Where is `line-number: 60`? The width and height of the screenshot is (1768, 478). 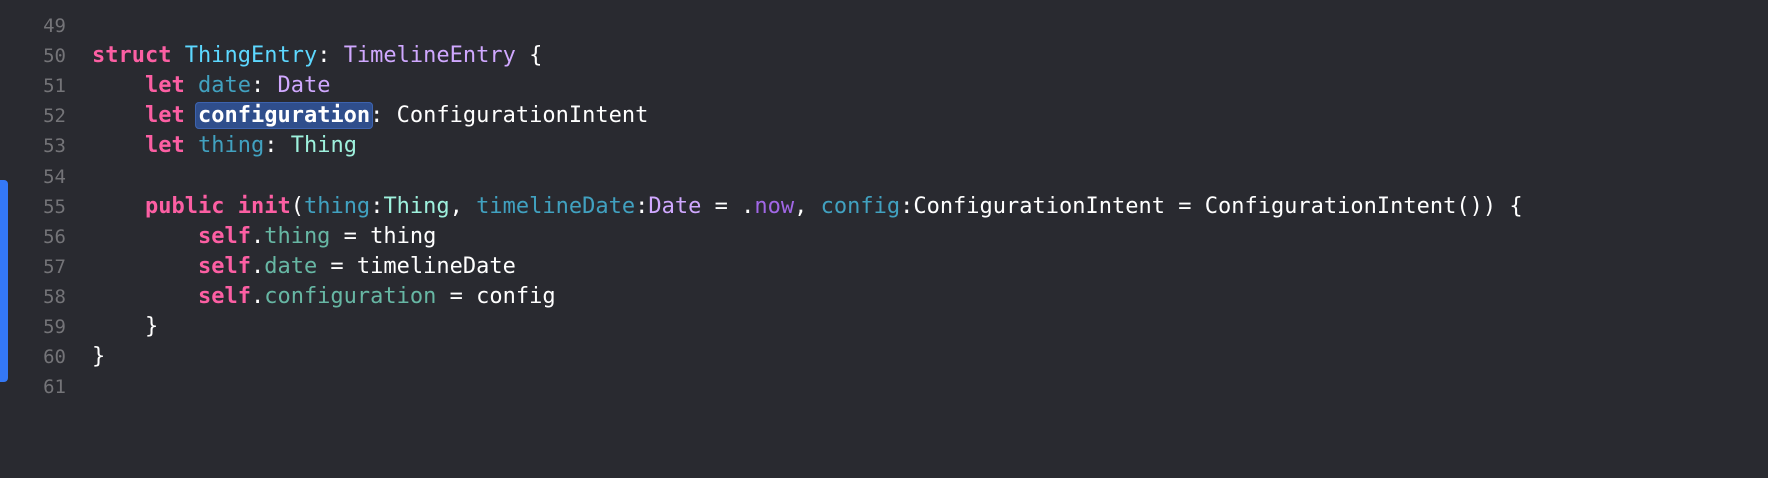
line-number: 60 is located at coordinates (54, 357).